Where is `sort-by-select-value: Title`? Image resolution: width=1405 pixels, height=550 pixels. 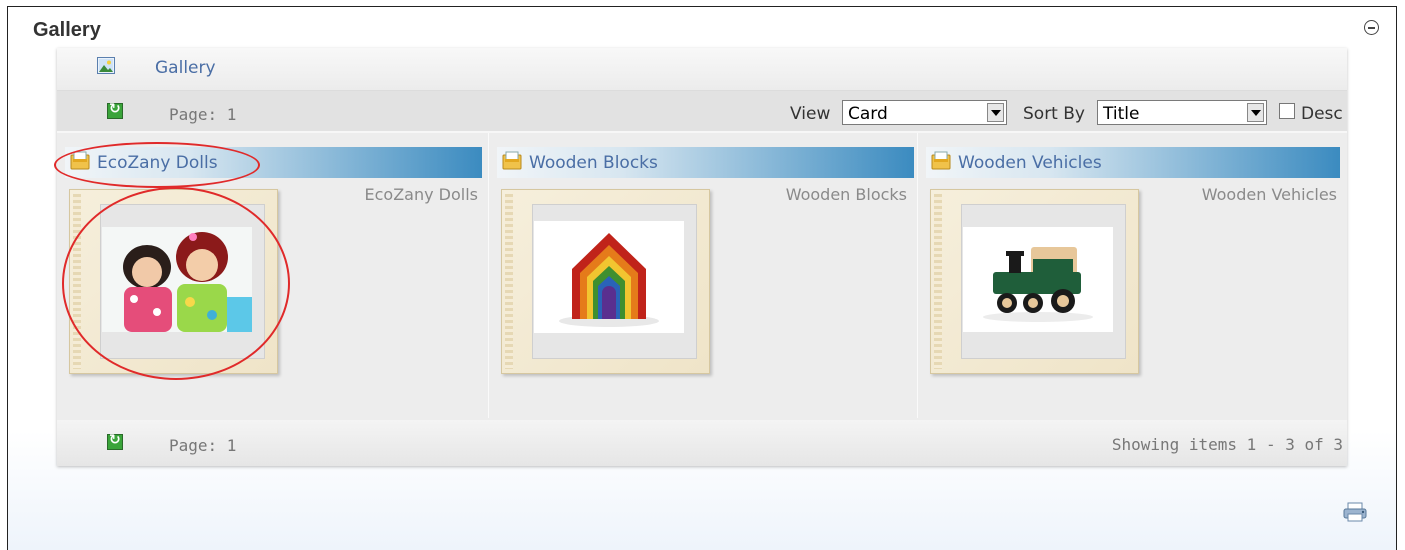
sort-by-select-value: Title is located at coordinates (1121, 114).